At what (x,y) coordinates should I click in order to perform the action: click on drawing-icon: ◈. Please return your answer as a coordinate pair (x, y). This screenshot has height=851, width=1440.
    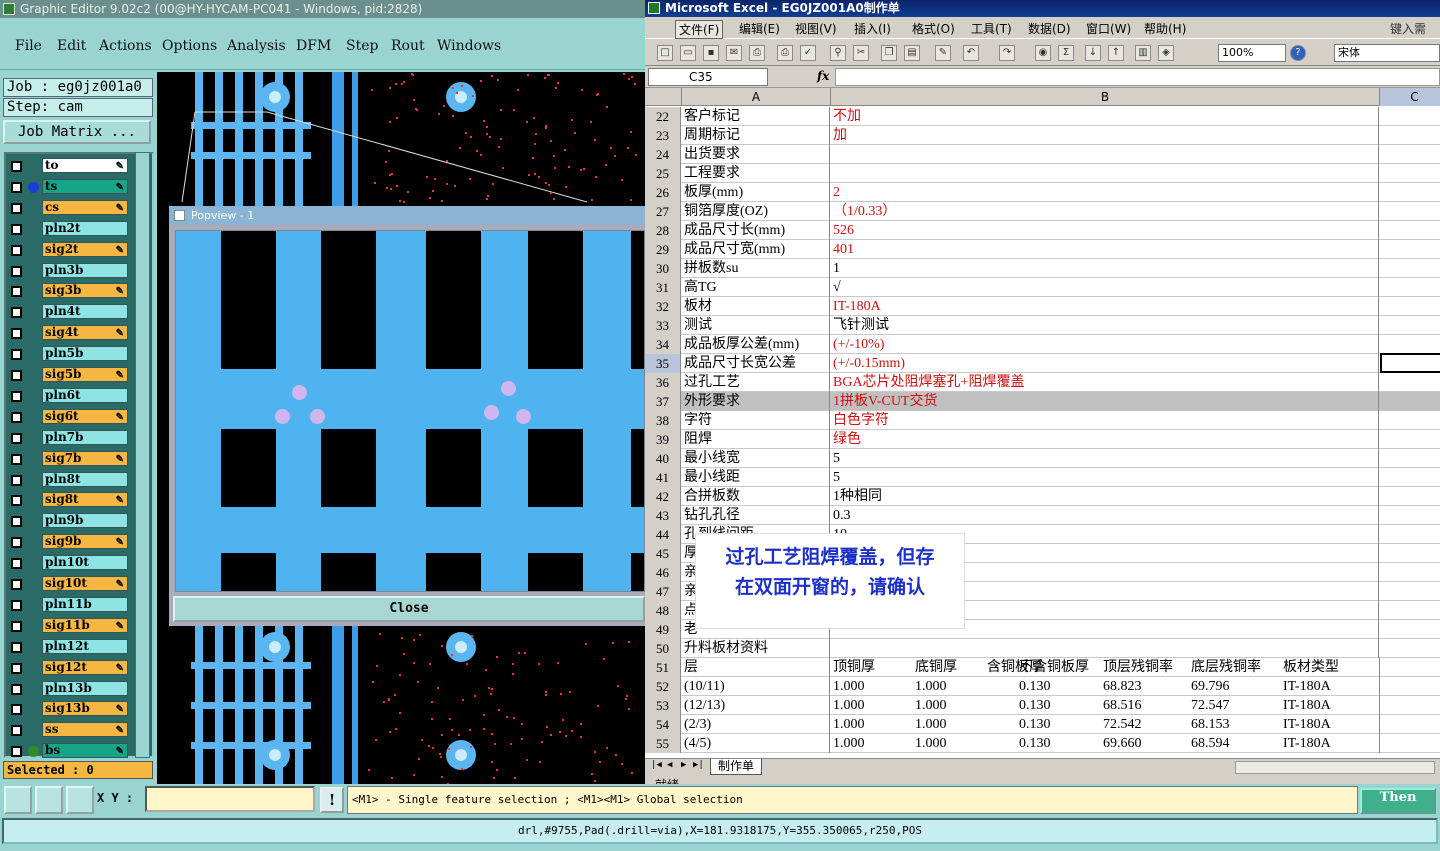
    Looking at the image, I should click on (1166, 53).